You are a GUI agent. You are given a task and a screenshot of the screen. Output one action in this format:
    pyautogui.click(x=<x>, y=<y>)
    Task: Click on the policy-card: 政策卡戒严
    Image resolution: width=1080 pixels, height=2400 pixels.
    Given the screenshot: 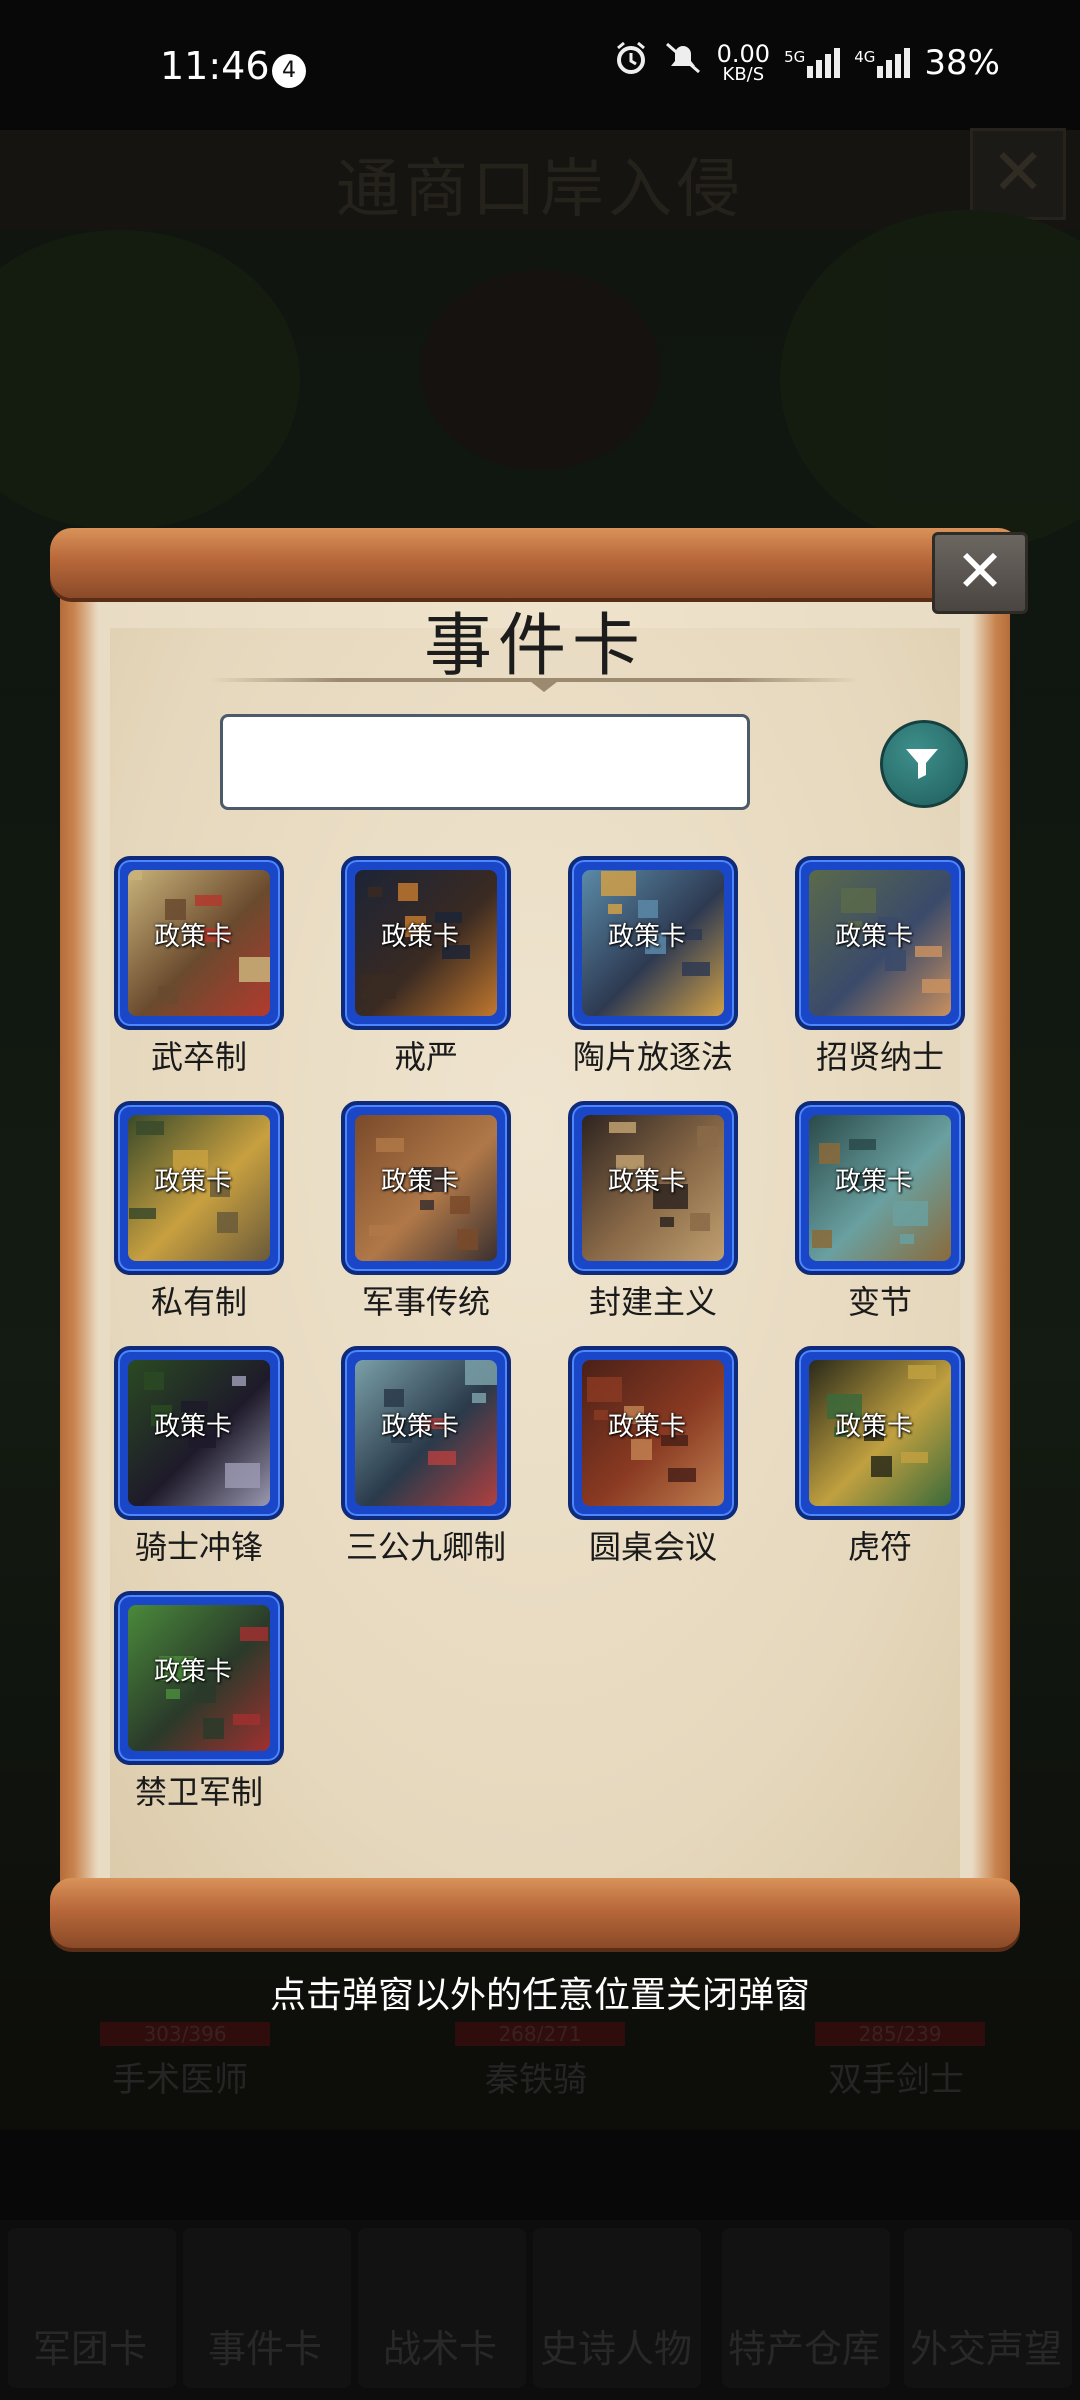 What is the action you would take?
    pyautogui.click(x=426, y=966)
    